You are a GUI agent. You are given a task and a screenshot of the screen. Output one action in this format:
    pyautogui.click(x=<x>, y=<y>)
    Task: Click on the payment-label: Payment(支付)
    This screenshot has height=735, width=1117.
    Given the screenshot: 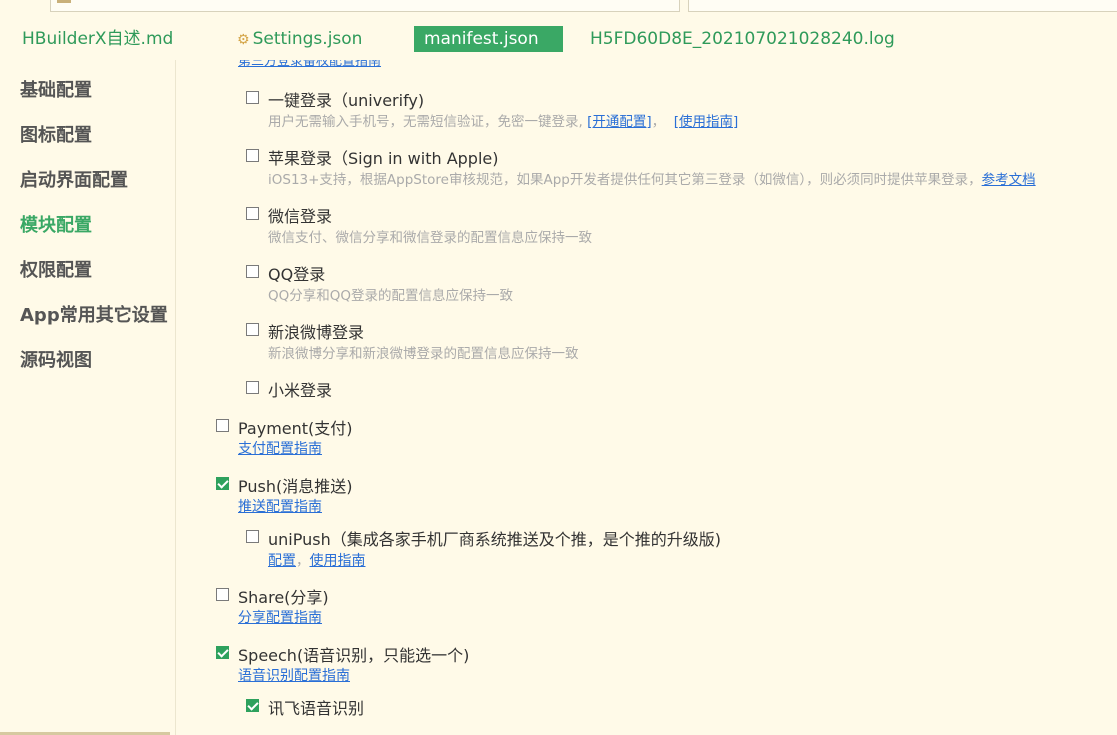 What is the action you would take?
    pyautogui.click(x=295, y=428)
    